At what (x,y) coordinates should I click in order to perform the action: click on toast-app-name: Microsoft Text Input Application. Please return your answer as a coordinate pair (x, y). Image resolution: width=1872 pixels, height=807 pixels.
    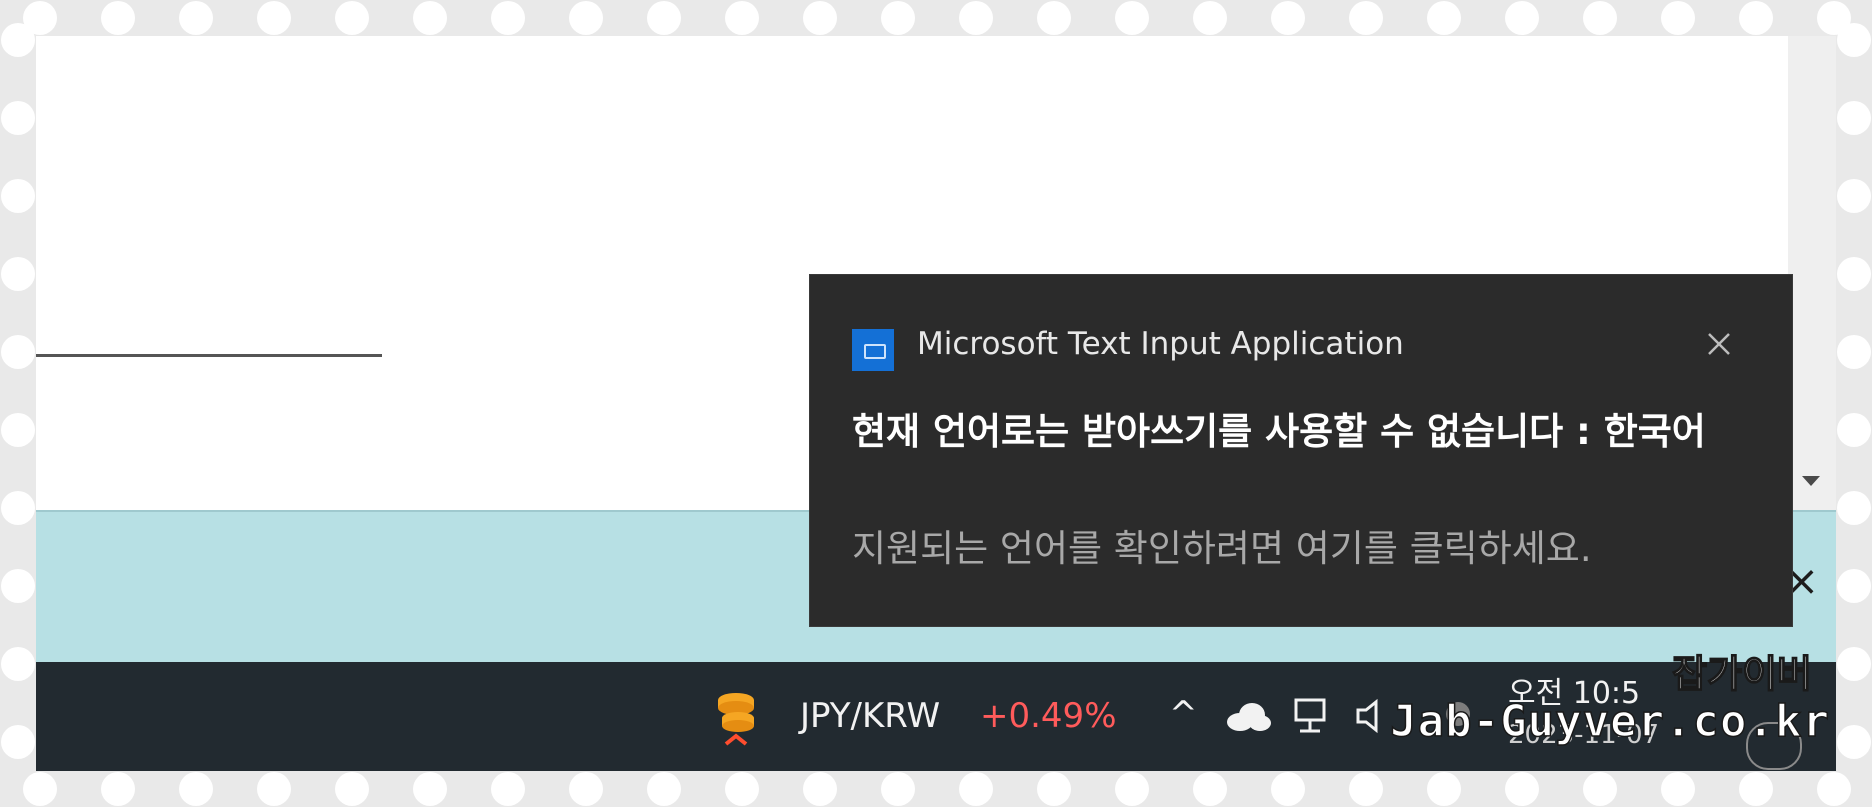
    Looking at the image, I should click on (1160, 344).